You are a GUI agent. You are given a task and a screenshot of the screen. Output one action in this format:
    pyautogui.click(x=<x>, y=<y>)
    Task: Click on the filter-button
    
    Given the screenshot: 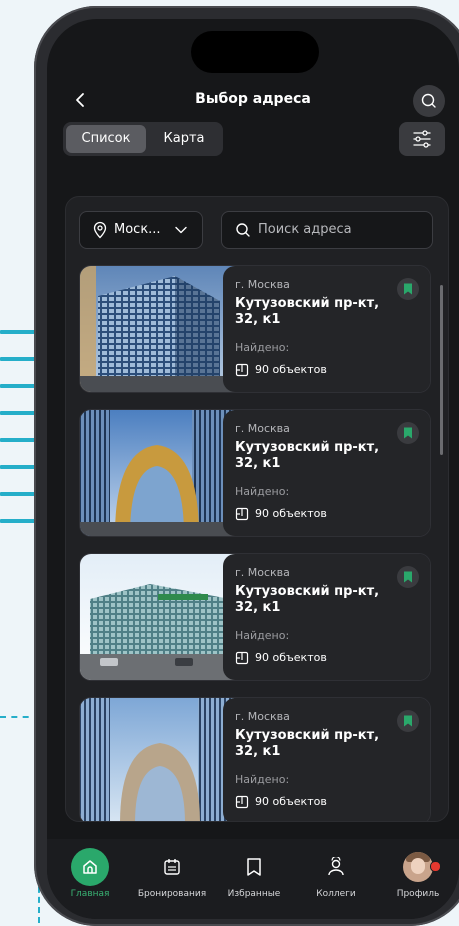 What is the action you would take?
    pyautogui.click(x=422, y=139)
    